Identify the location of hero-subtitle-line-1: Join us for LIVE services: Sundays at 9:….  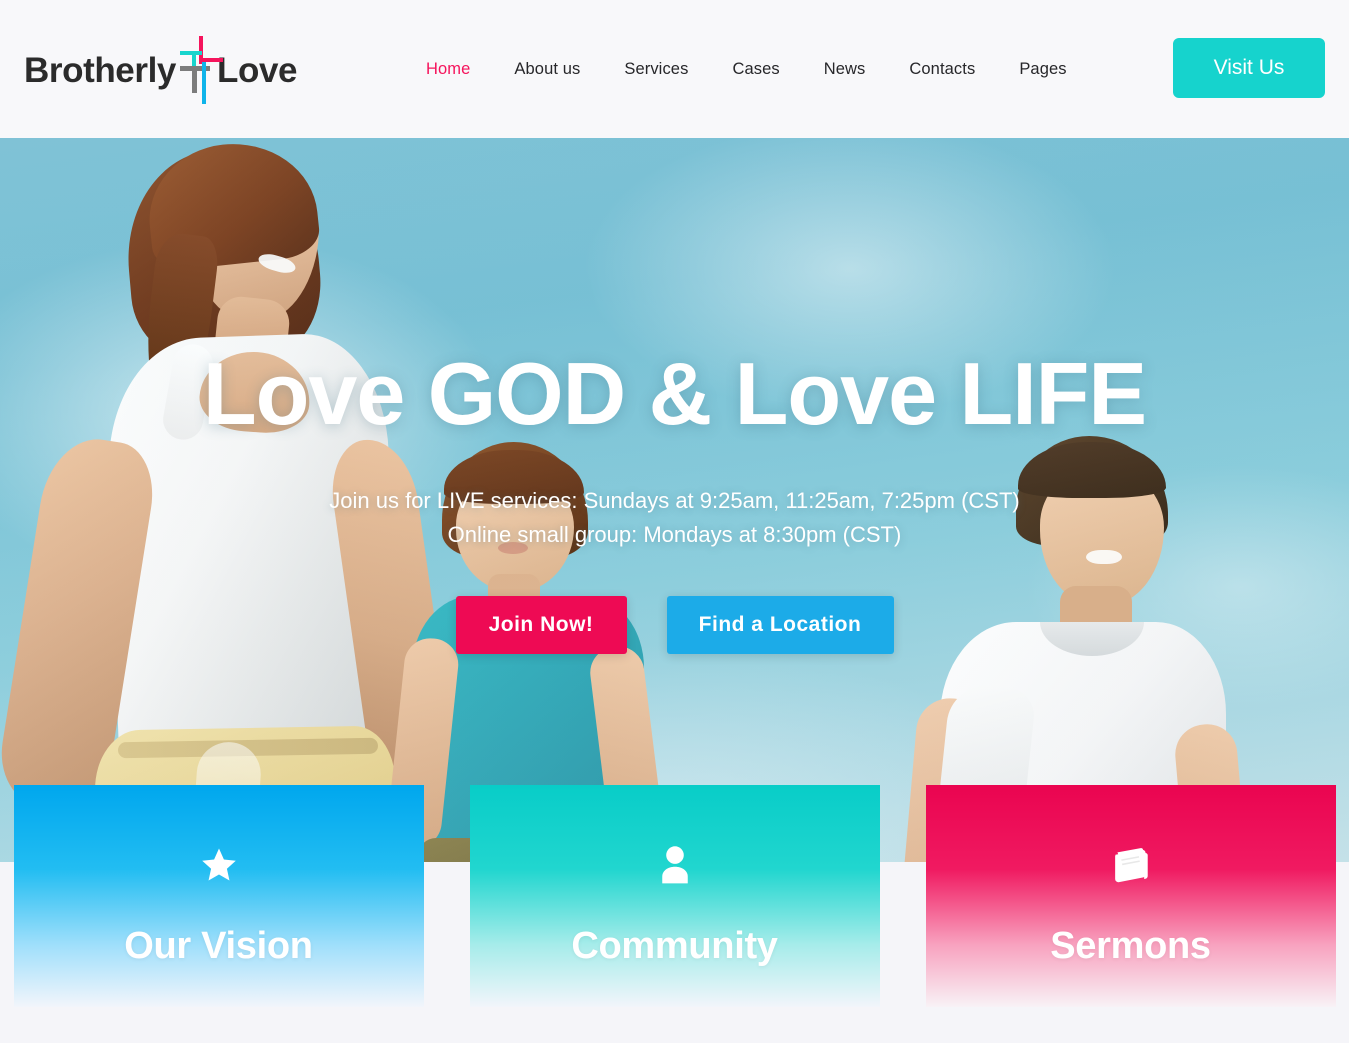
(674, 500).